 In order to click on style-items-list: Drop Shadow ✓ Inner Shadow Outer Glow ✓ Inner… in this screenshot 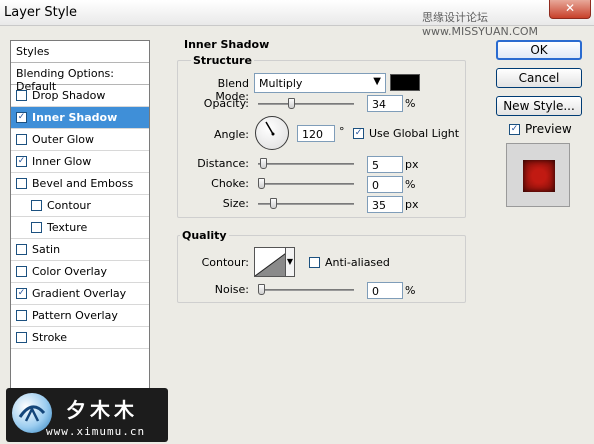, I will do `click(80, 217)`.